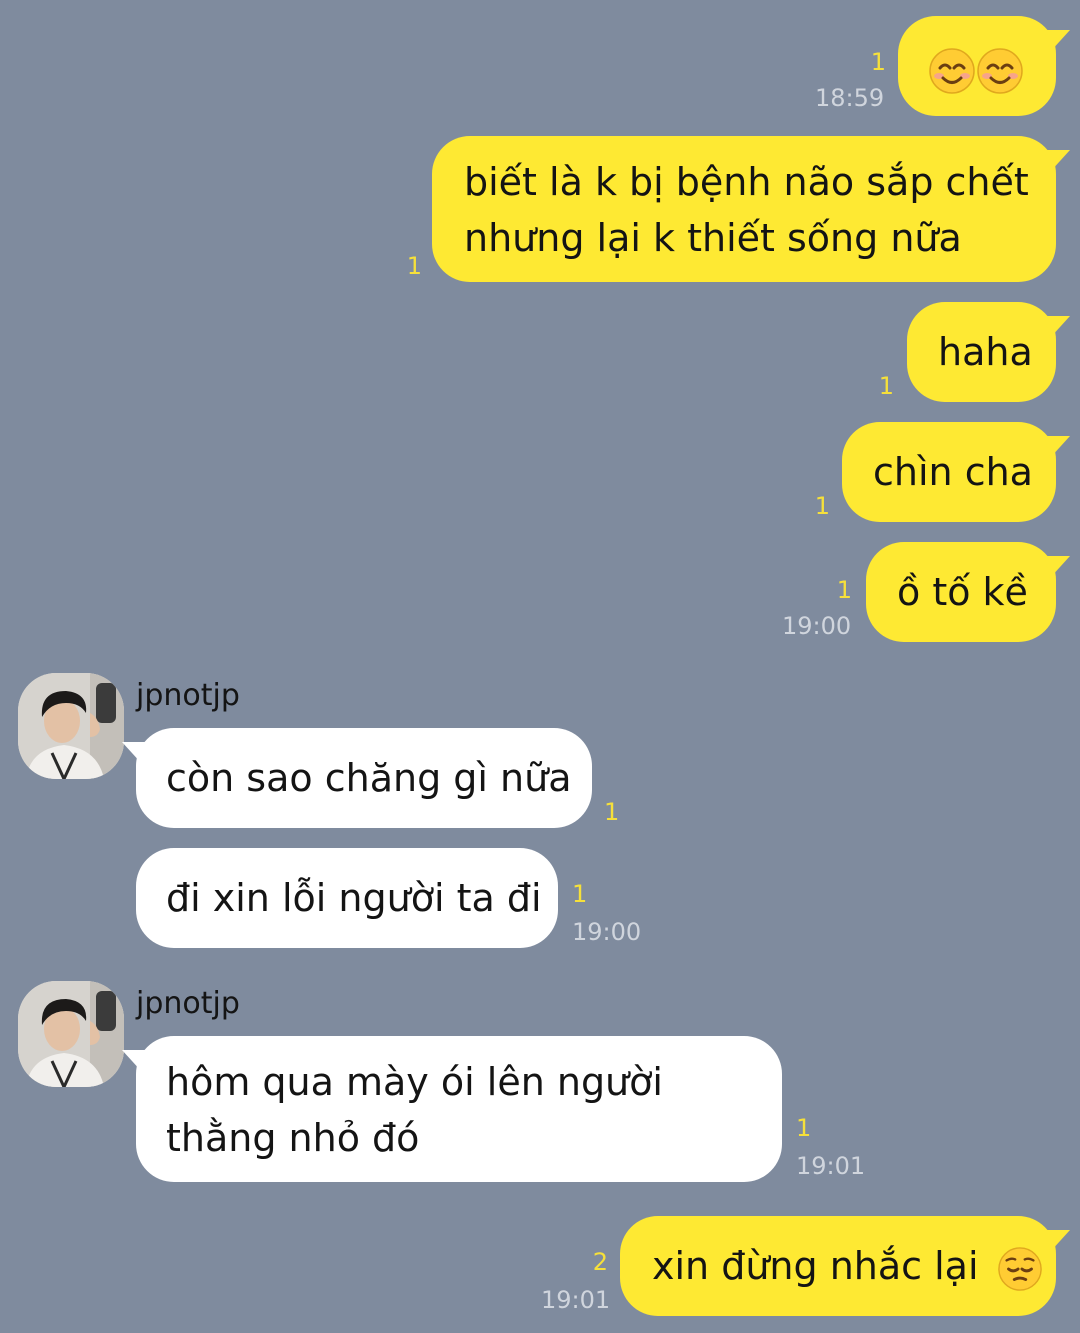 This screenshot has width=1080, height=1333. What do you see at coordinates (369, 778) in the screenshot?
I see `message-text: còn sao chăng gì nữa` at bounding box center [369, 778].